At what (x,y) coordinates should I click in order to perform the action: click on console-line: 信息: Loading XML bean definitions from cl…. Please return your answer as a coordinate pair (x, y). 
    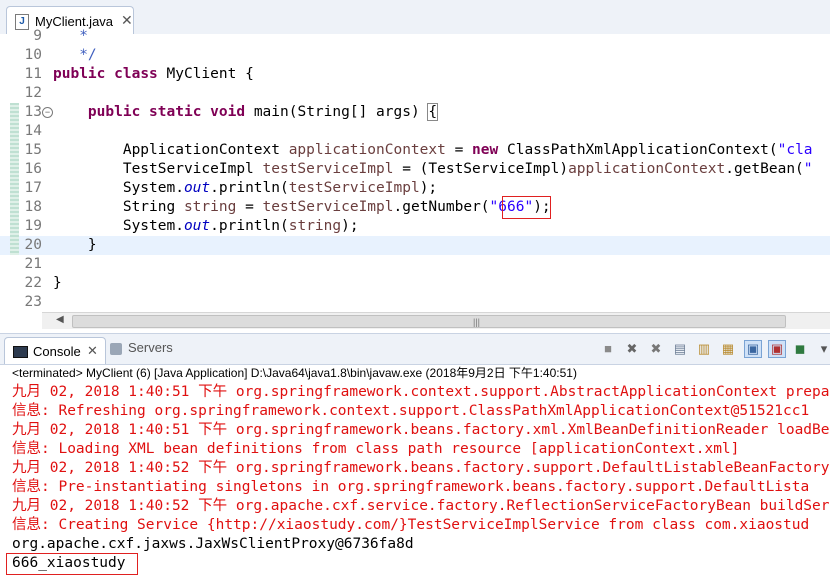
    Looking at the image, I should click on (376, 449).